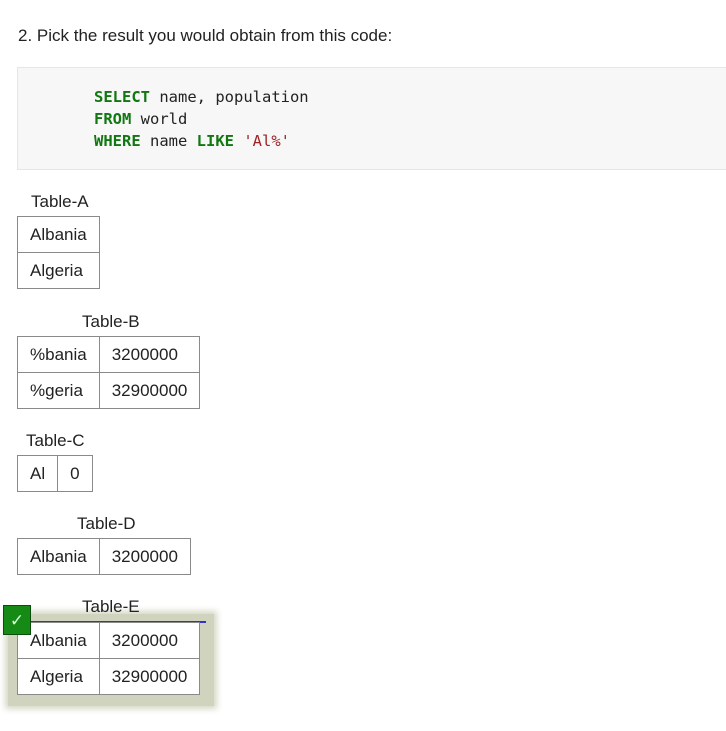 This screenshot has height=731, width=726. What do you see at coordinates (229, 97) in the screenshot?
I see `code-text: name, population` at bounding box center [229, 97].